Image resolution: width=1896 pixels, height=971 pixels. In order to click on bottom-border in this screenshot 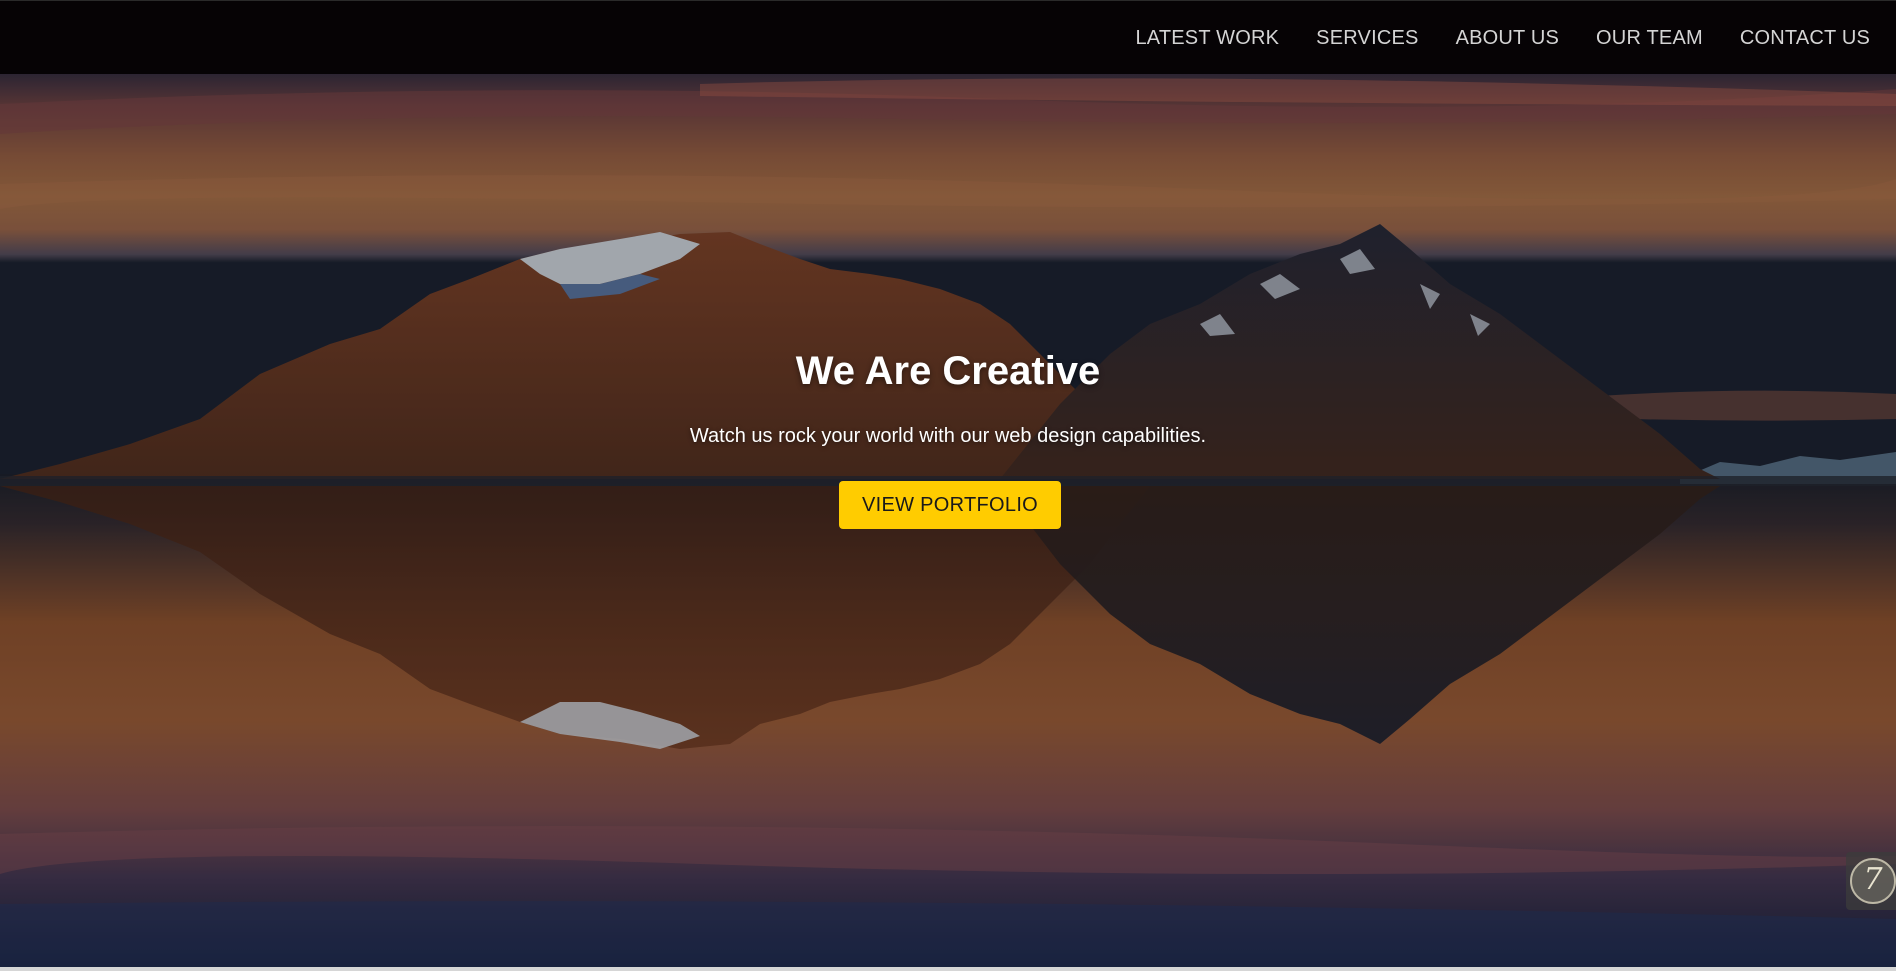, I will do `click(948, 969)`.